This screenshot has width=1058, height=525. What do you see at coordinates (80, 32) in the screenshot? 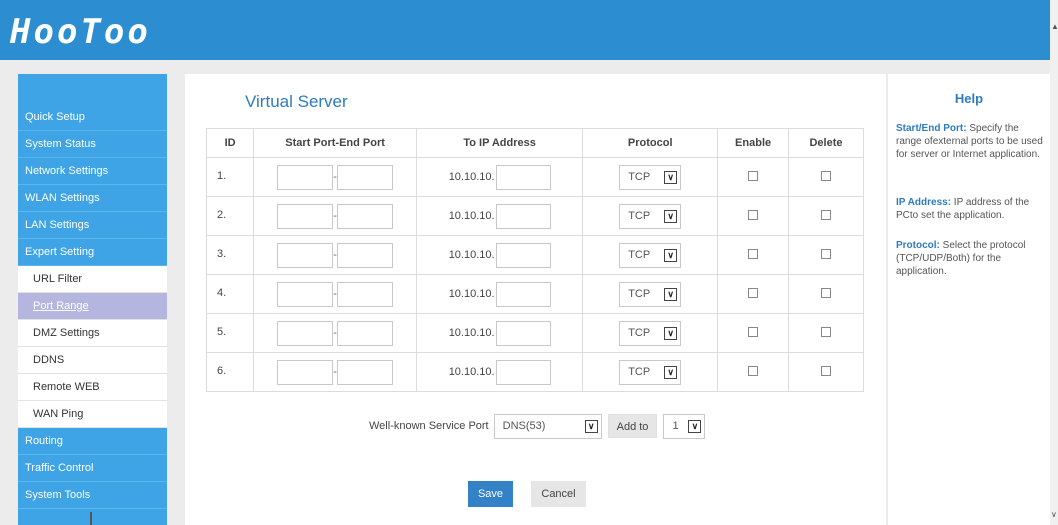
I see `hootoo-logo: HooToo` at bounding box center [80, 32].